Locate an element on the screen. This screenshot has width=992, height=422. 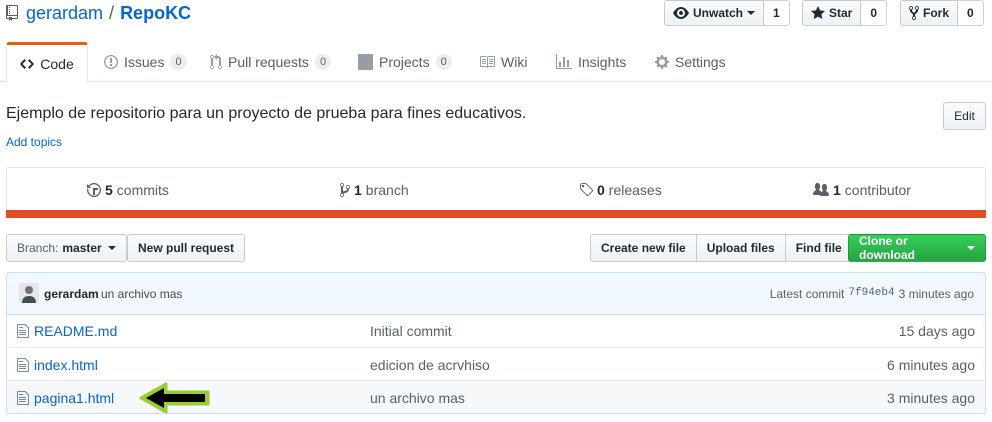
star-icon is located at coordinates (818, 13).